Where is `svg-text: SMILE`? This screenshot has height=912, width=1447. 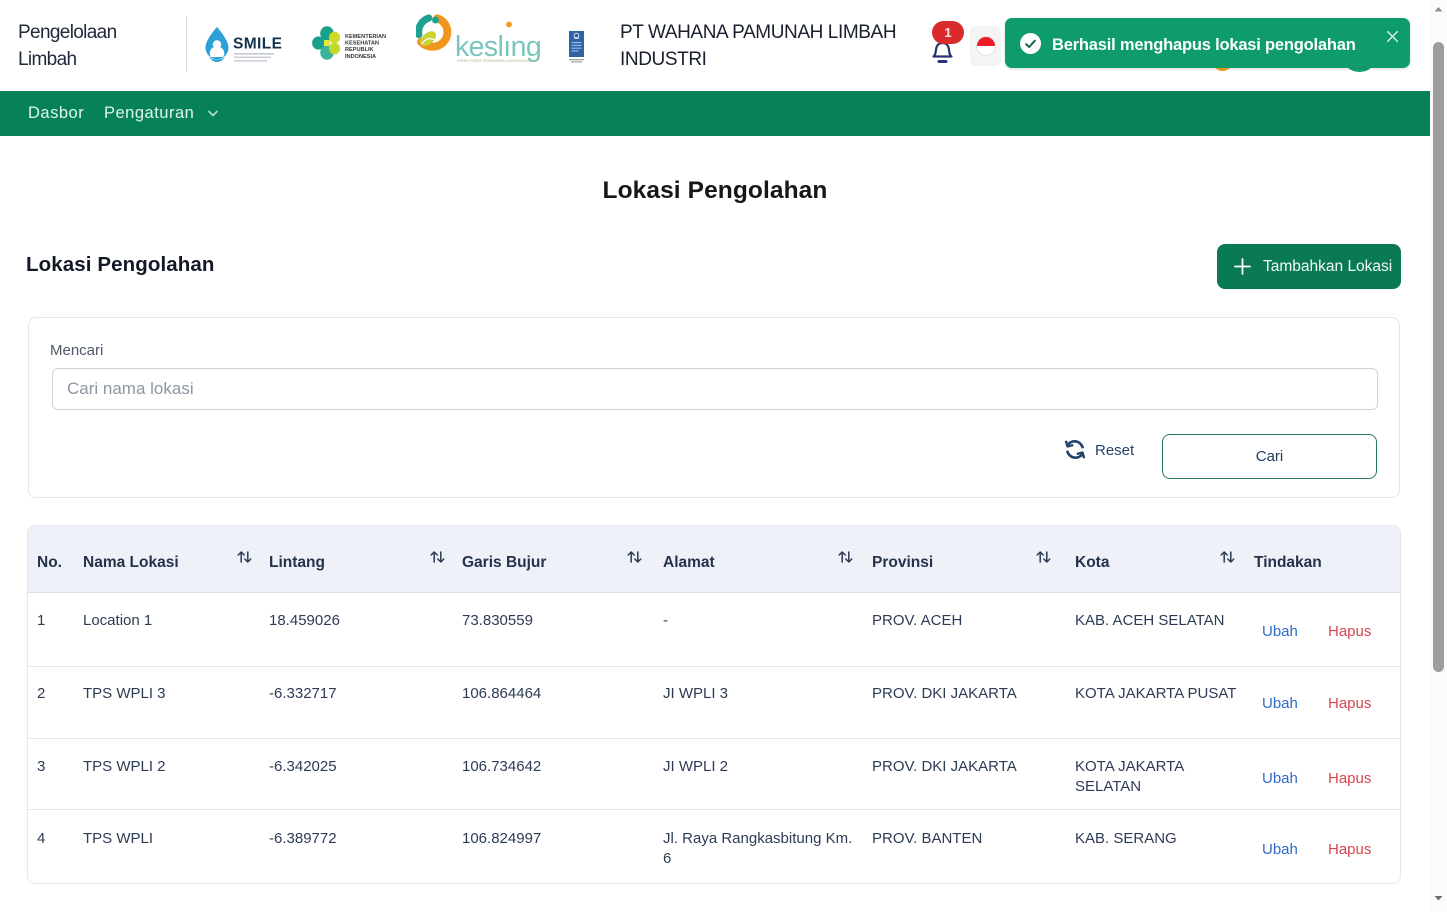
svg-text: SMILE is located at coordinates (257, 44).